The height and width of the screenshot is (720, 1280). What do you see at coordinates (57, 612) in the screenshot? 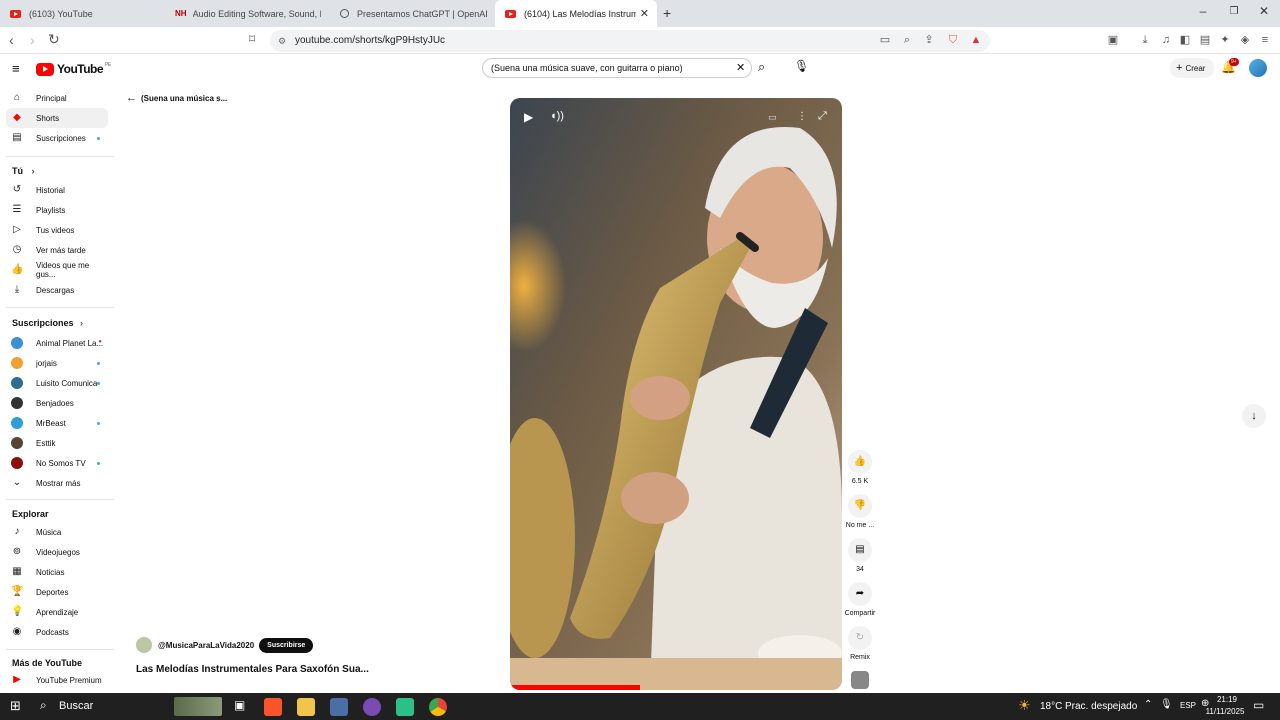
I see `sidebar-item-aprendizaje: 💡 Aprendizaje` at bounding box center [57, 612].